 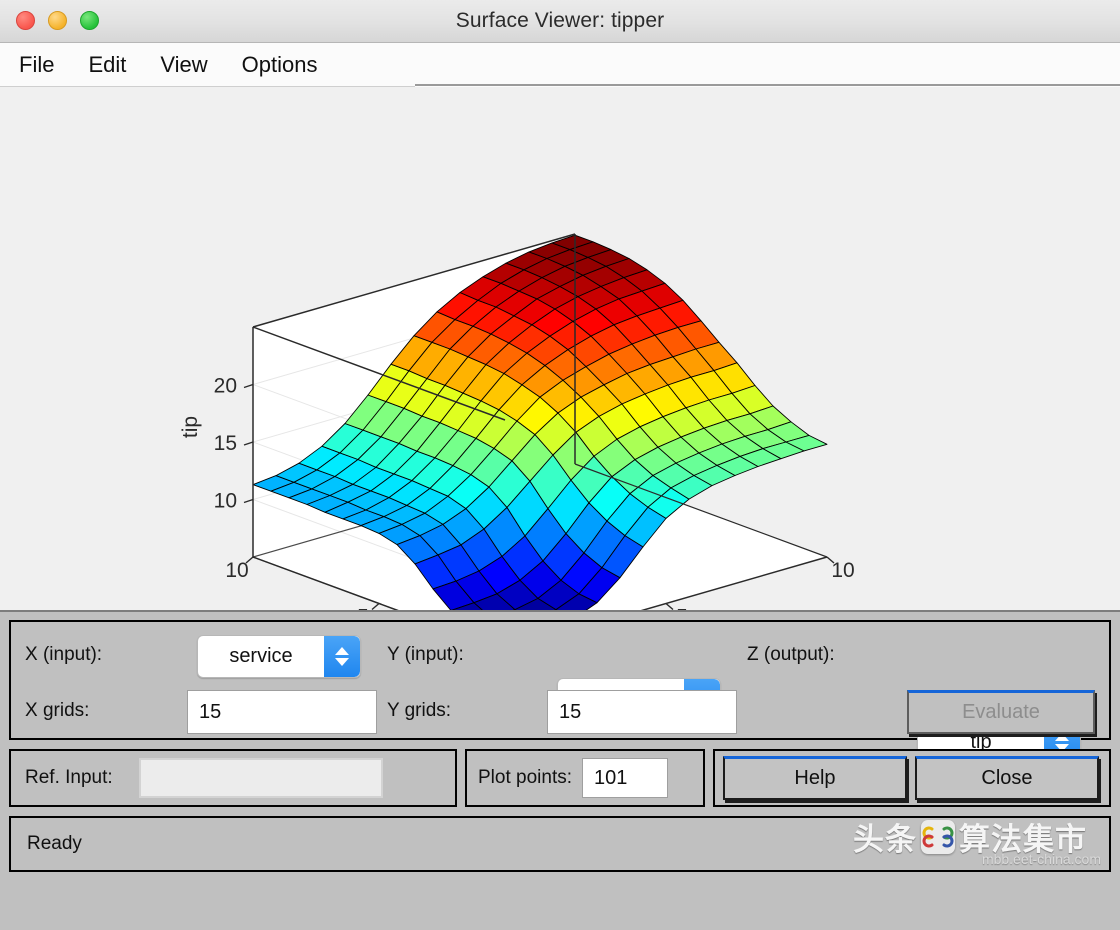 What do you see at coordinates (282, 712) in the screenshot?
I see `x-grids-input: 15` at bounding box center [282, 712].